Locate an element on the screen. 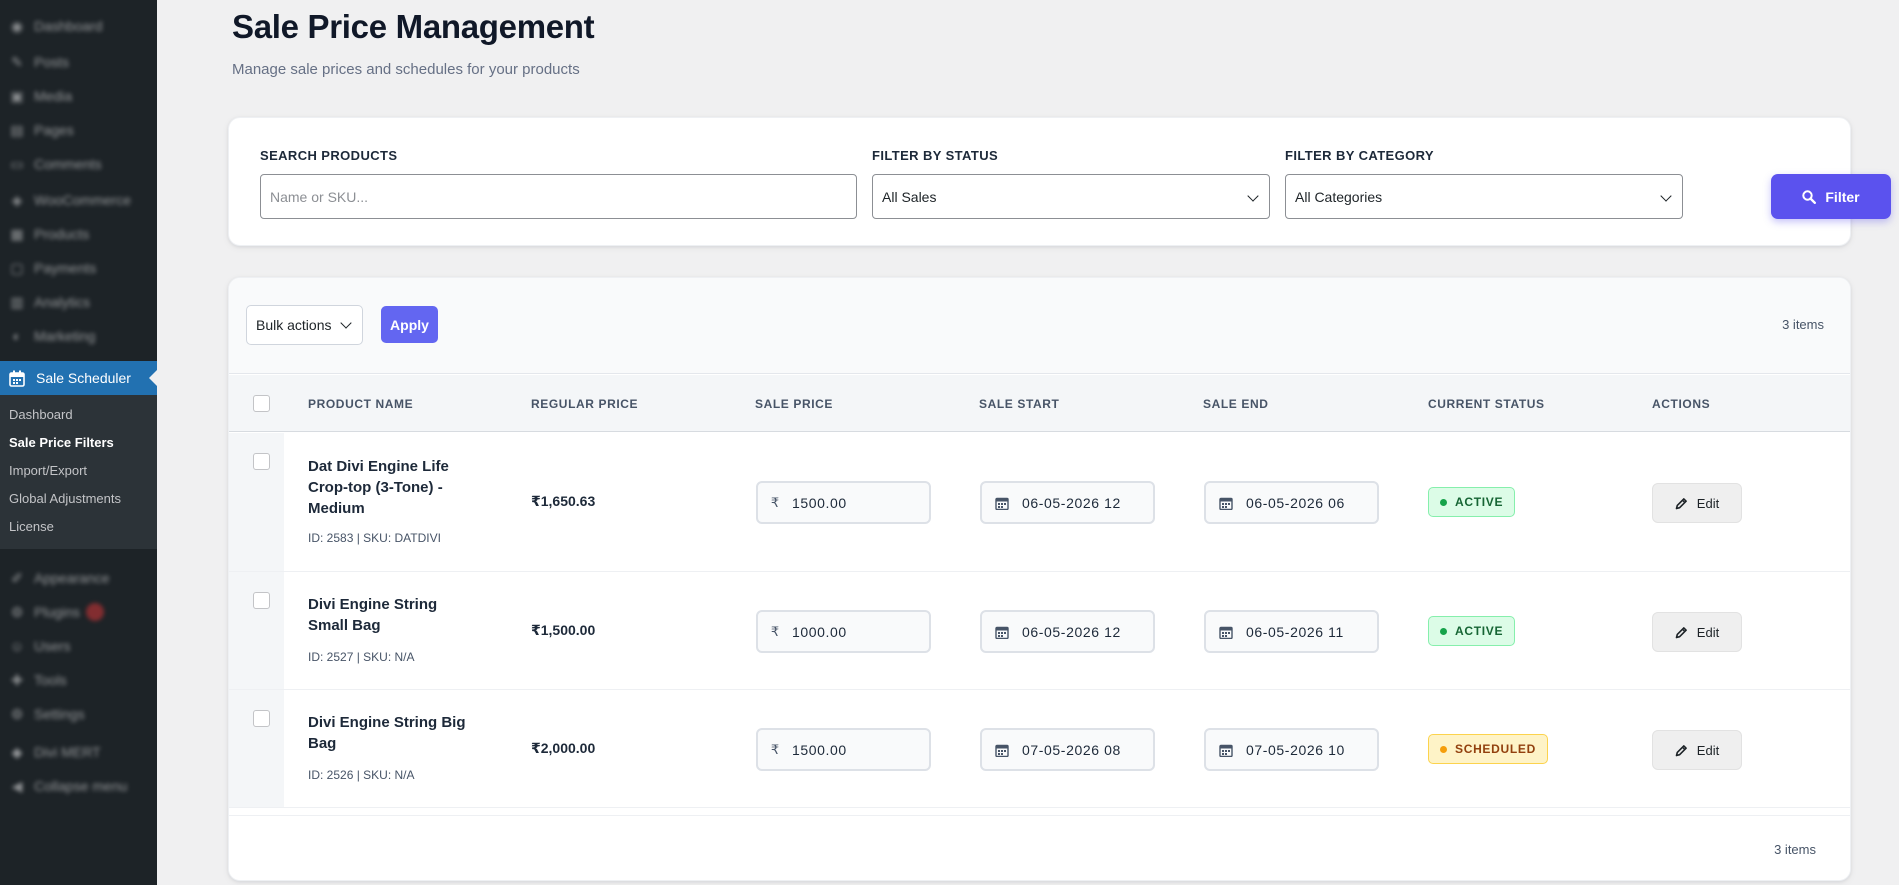 The height and width of the screenshot is (885, 1899). product-name: Divi Engine String Big Bag is located at coordinates (393, 733).